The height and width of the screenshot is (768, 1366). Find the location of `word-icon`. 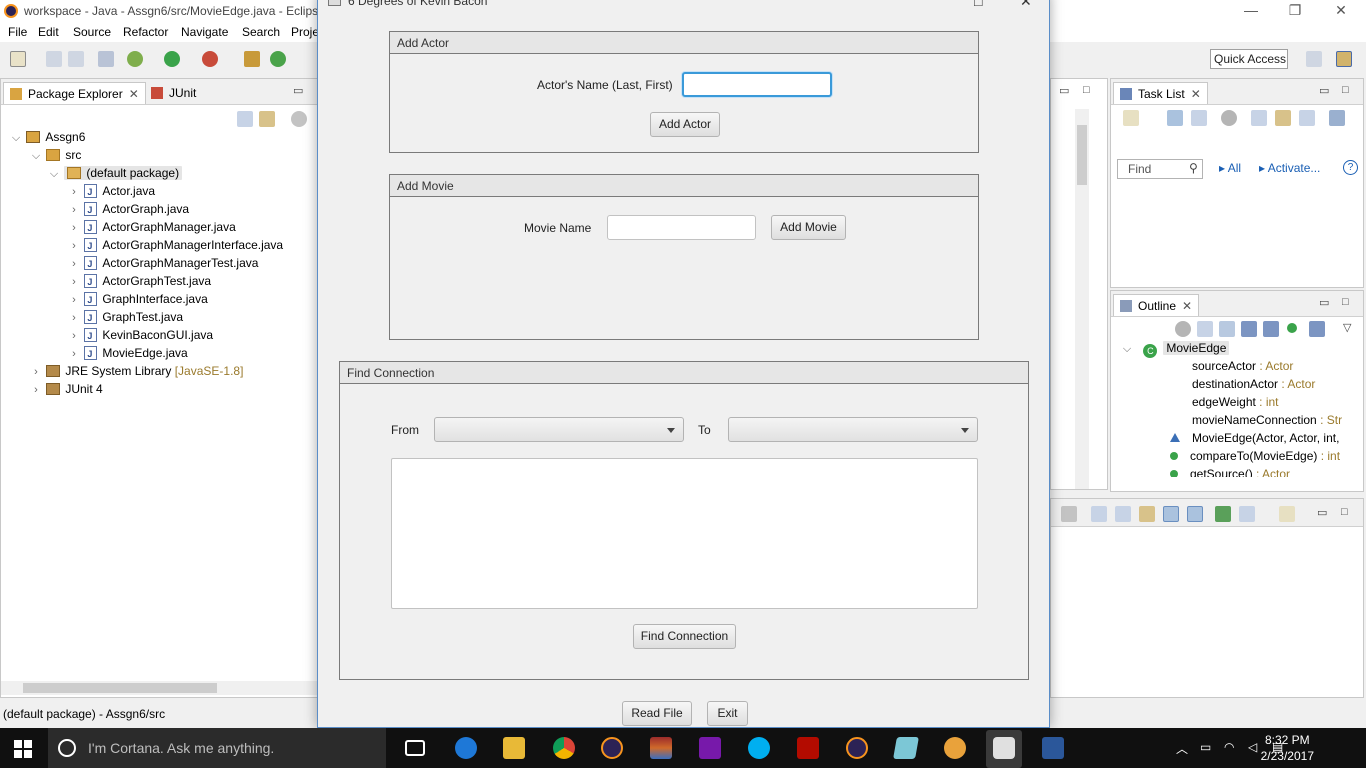

word-icon is located at coordinates (1053, 748).